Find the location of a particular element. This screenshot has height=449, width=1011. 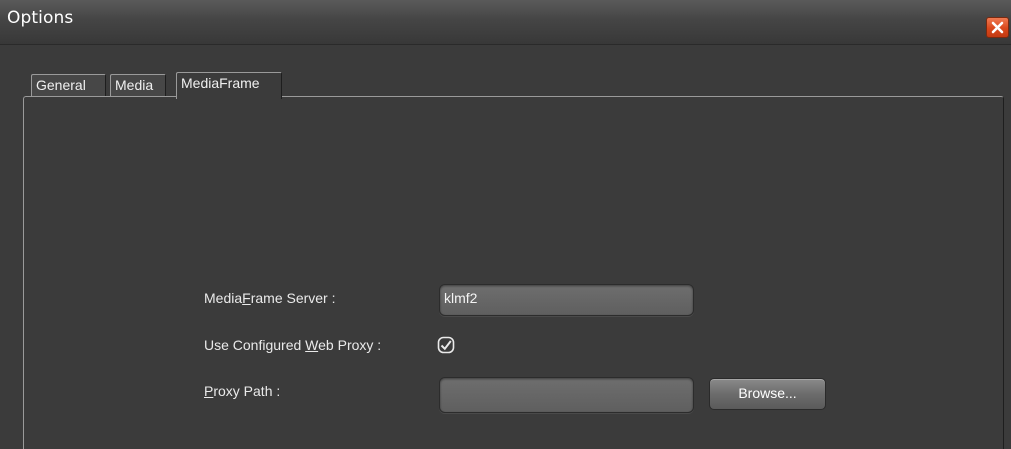

close-x-icon is located at coordinates (997, 27).